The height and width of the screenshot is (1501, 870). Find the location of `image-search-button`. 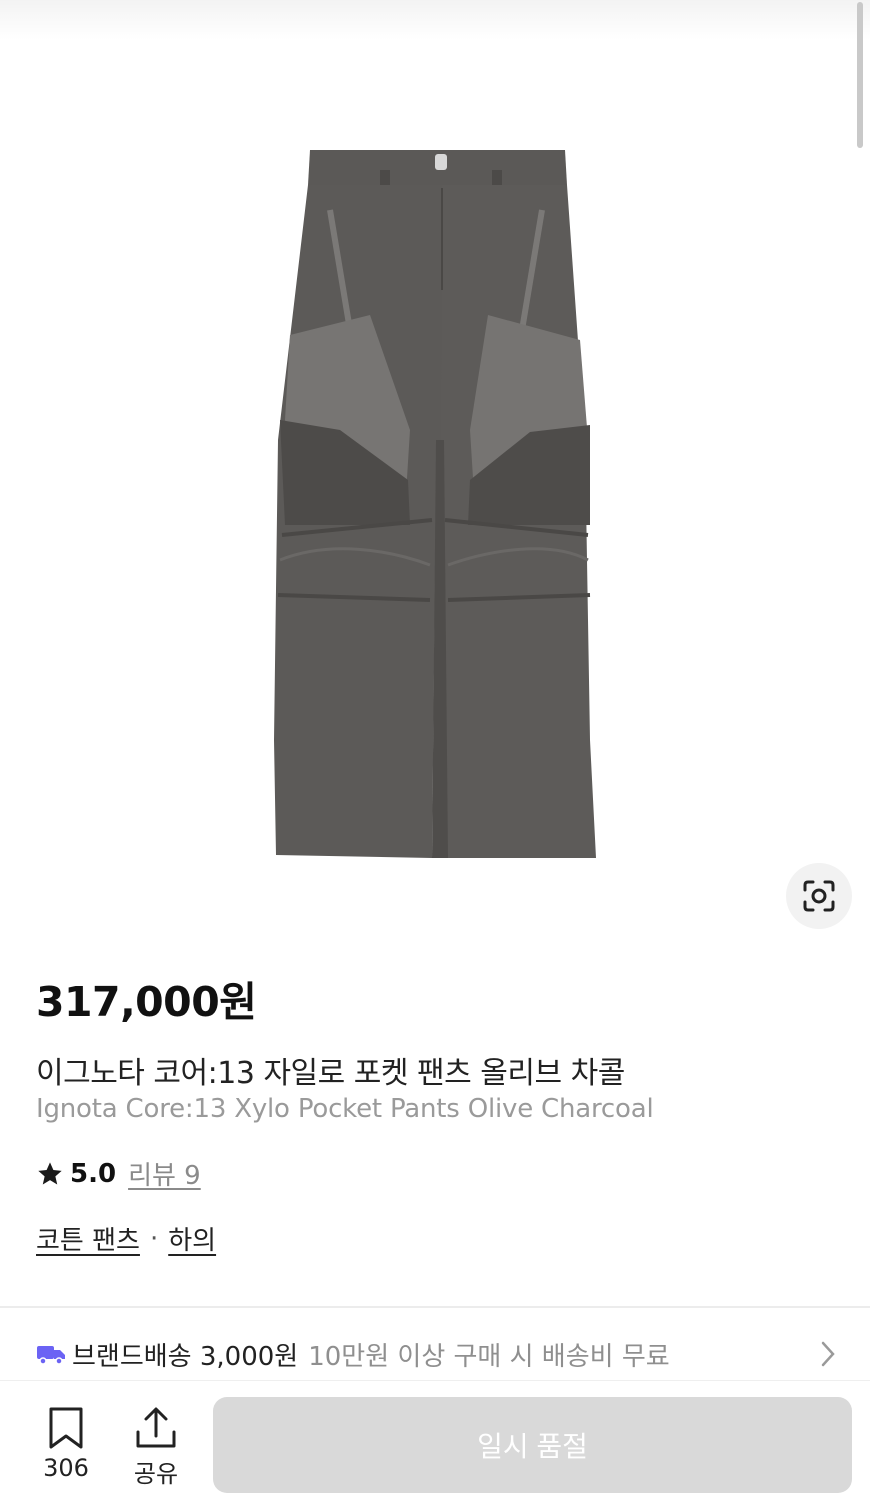

image-search-button is located at coordinates (819, 896).